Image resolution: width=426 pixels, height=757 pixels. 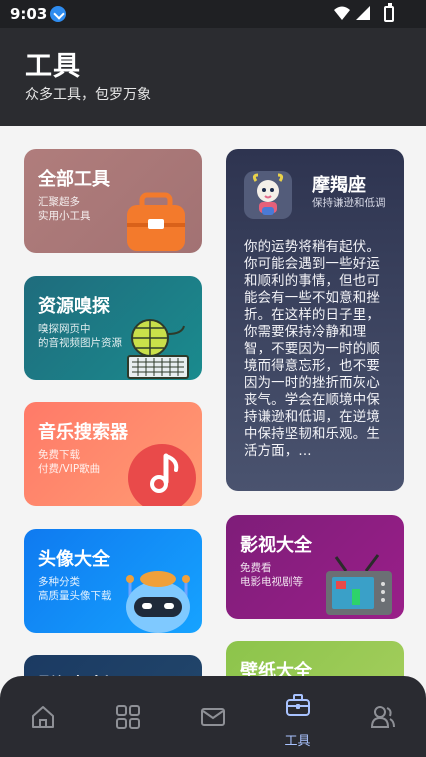 What do you see at coordinates (339, 185) in the screenshot?
I see `horoscope-name: 摩羯座` at bounding box center [339, 185].